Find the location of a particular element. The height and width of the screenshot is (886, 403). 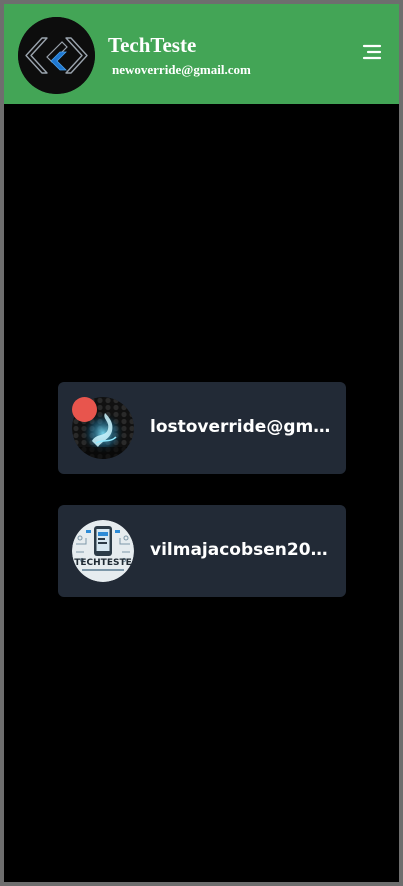

notification-badge is located at coordinates (84, 409).